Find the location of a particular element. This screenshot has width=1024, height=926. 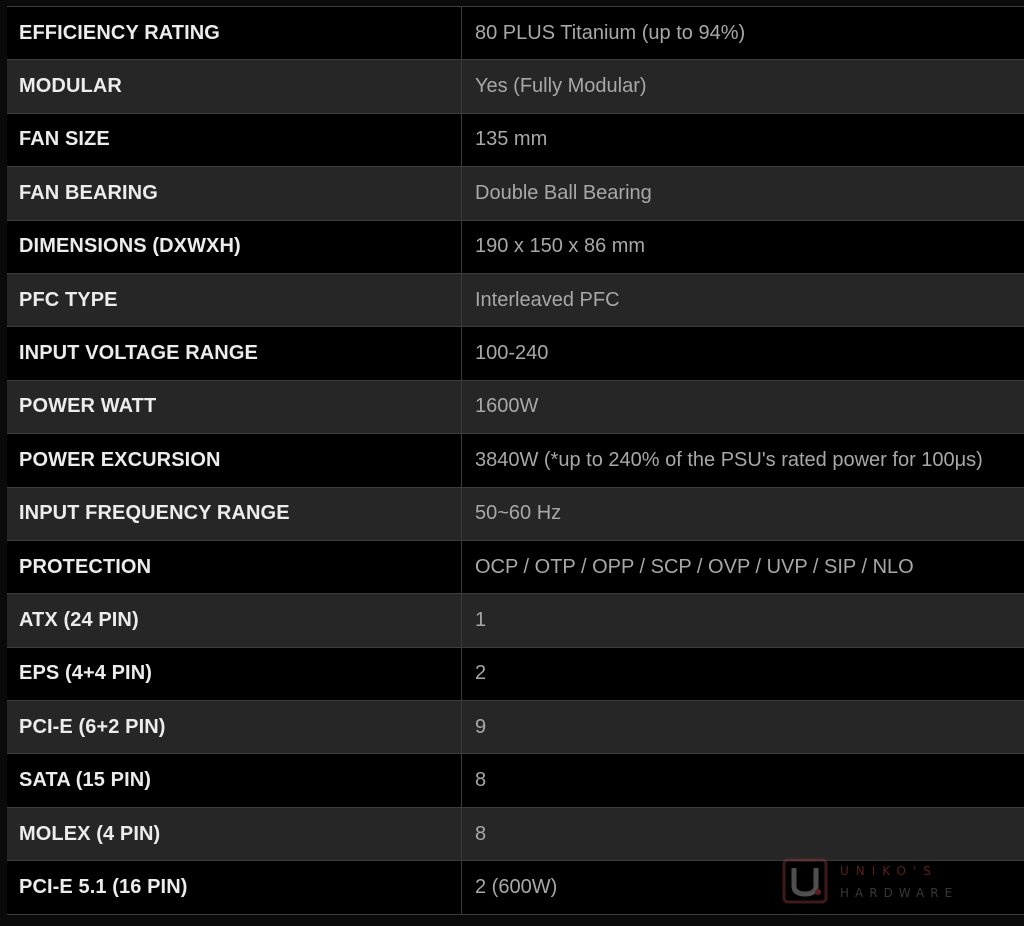

spec-label: FAN BEARING is located at coordinates (234, 193).